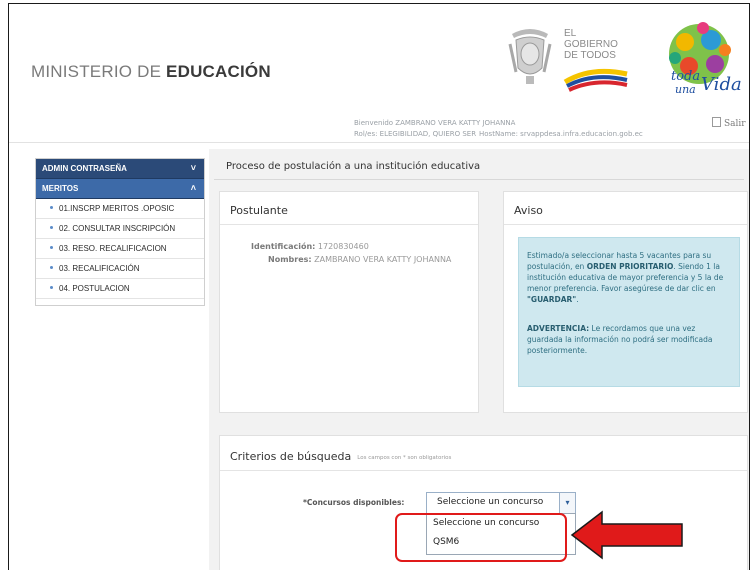 This screenshot has height=570, width=752. What do you see at coordinates (685, 89) in the screenshot?
I see `svg-text: una` at bounding box center [685, 89].